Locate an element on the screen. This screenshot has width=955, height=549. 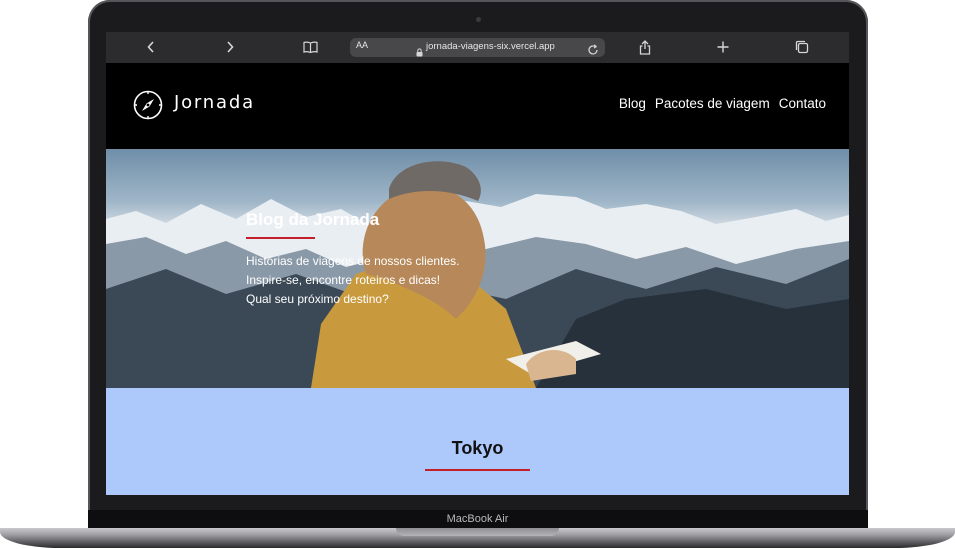
tabs-icon is located at coordinates (802, 47).